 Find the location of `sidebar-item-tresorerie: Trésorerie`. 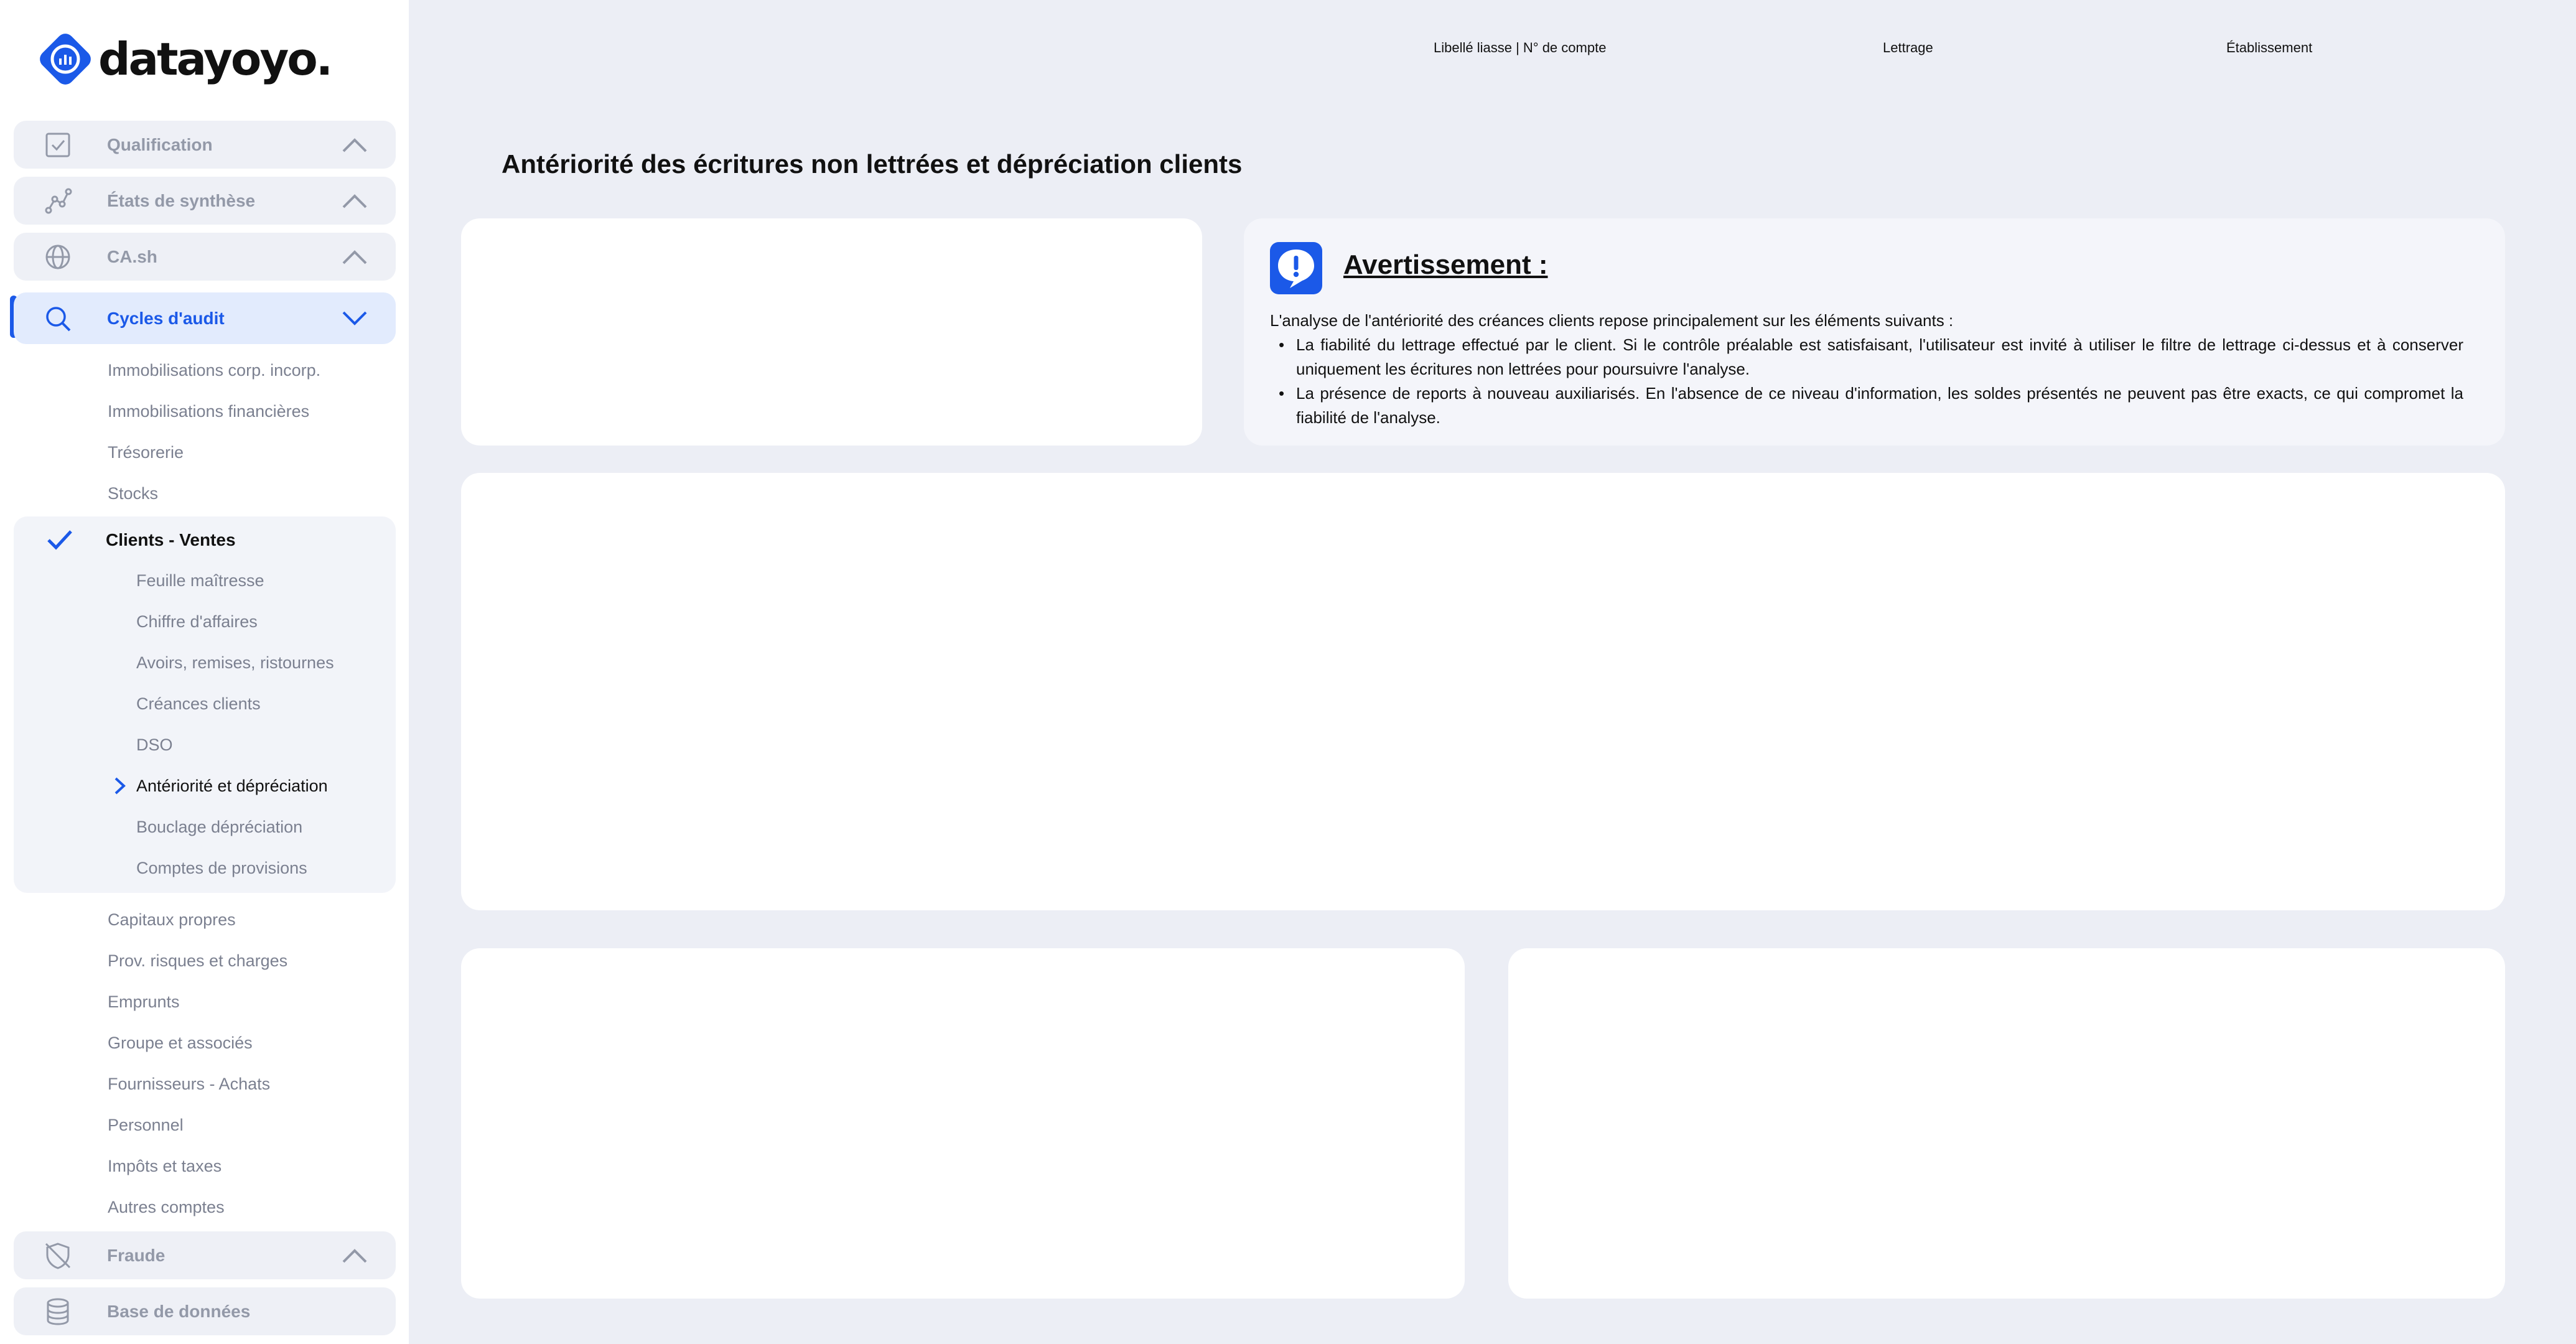

sidebar-item-tresorerie: Trésorerie is located at coordinates (146, 452).